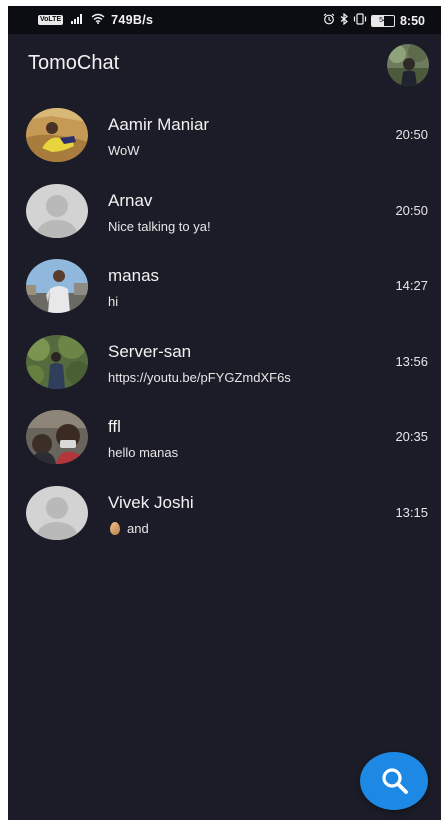  Describe the element at coordinates (224, 65) in the screenshot. I see `app-bar: TomoChat` at that location.